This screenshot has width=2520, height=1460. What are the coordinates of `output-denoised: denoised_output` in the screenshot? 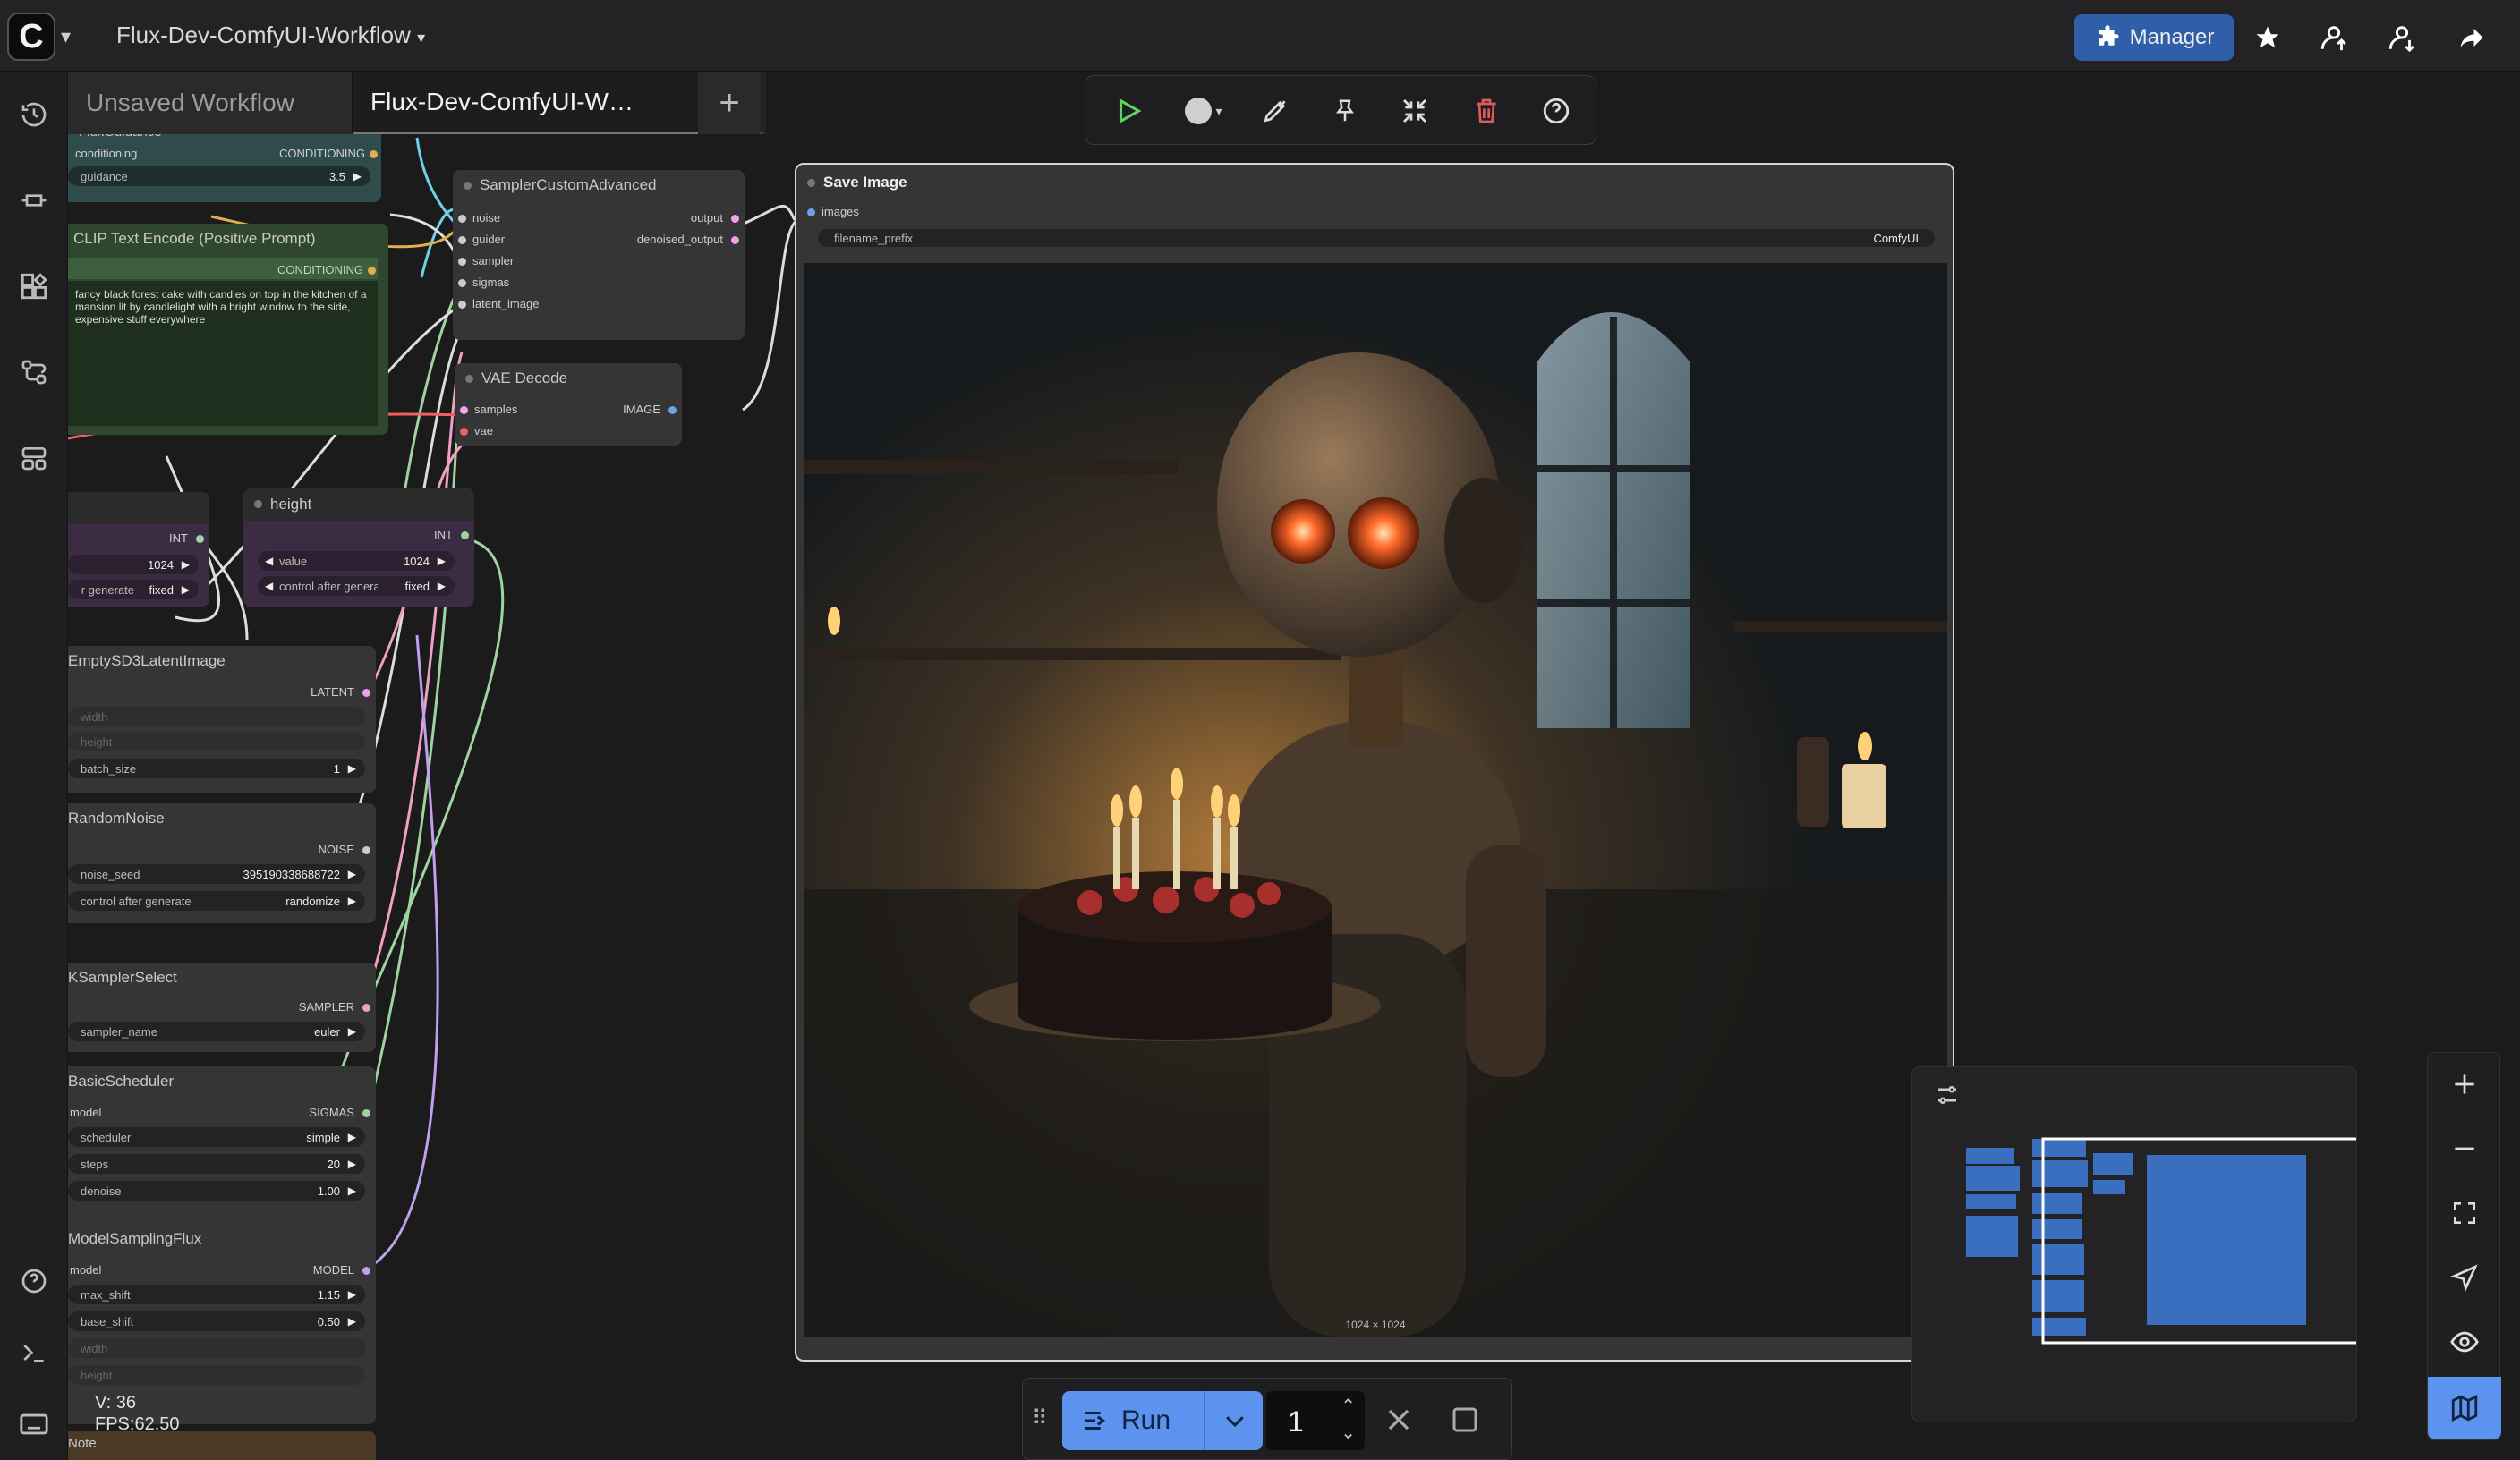 It's located at (680, 239).